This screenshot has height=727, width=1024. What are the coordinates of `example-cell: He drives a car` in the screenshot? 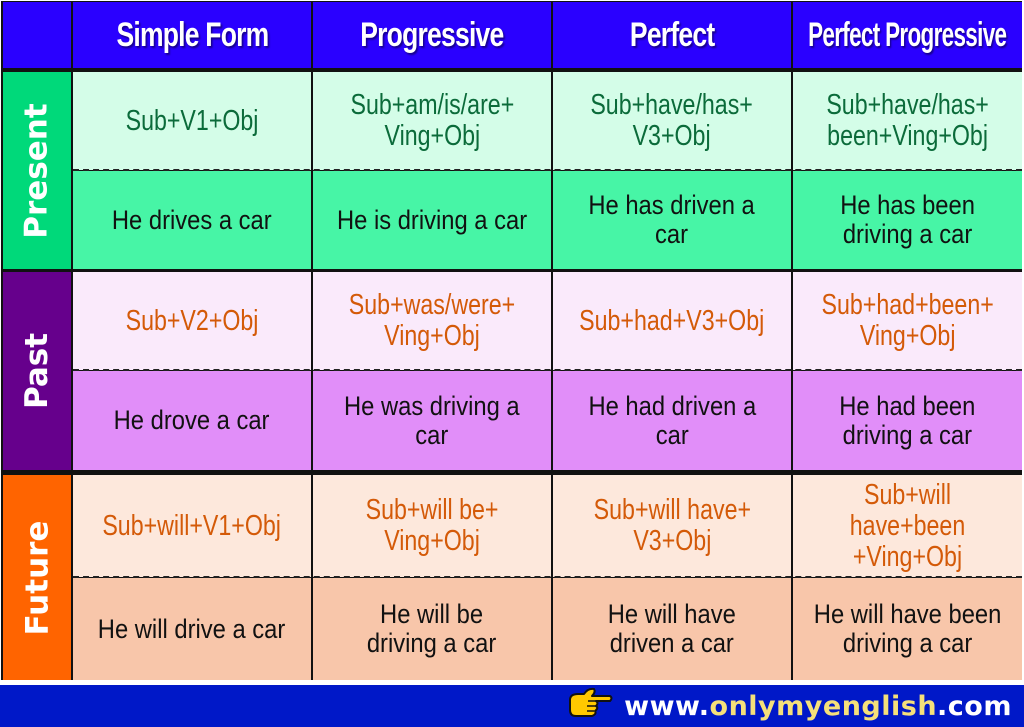 It's located at (192, 220).